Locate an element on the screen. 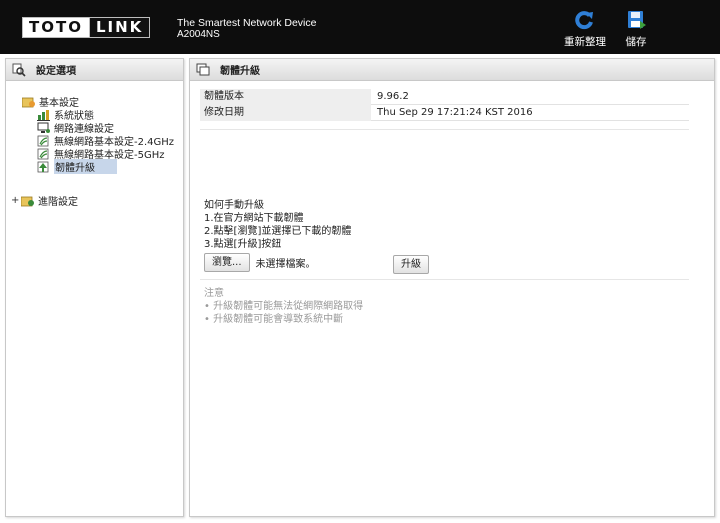  save-icon is located at coordinates (637, 20).